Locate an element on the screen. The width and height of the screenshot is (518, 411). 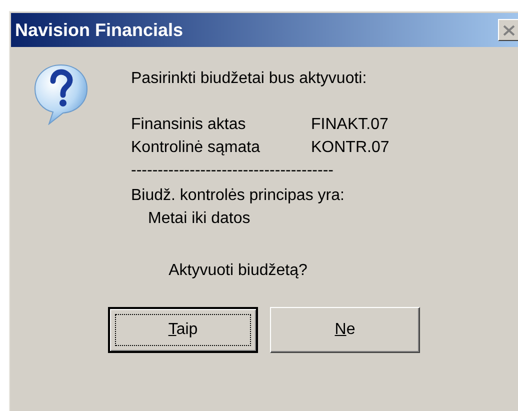
intro-text: Pasirinkti biudžetai bus aktyvuoti: is located at coordinates (249, 79).